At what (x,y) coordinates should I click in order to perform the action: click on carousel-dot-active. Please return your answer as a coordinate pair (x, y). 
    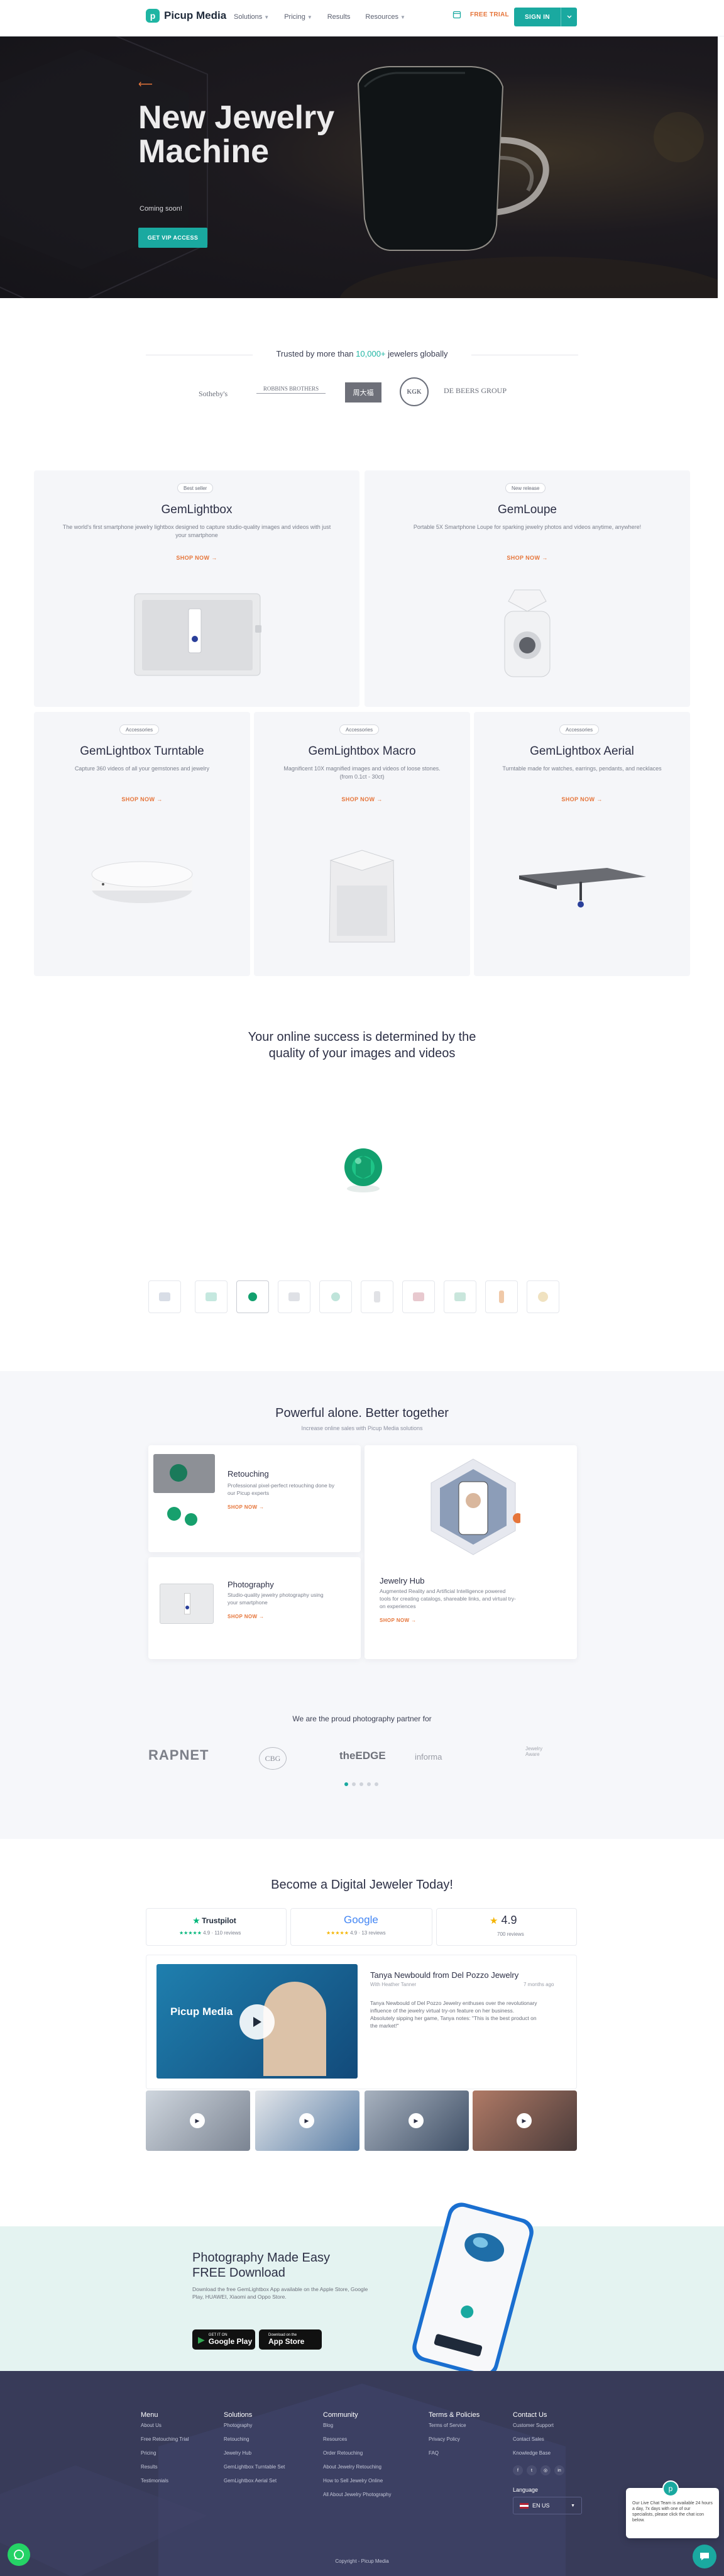
    Looking at the image, I should click on (346, 1784).